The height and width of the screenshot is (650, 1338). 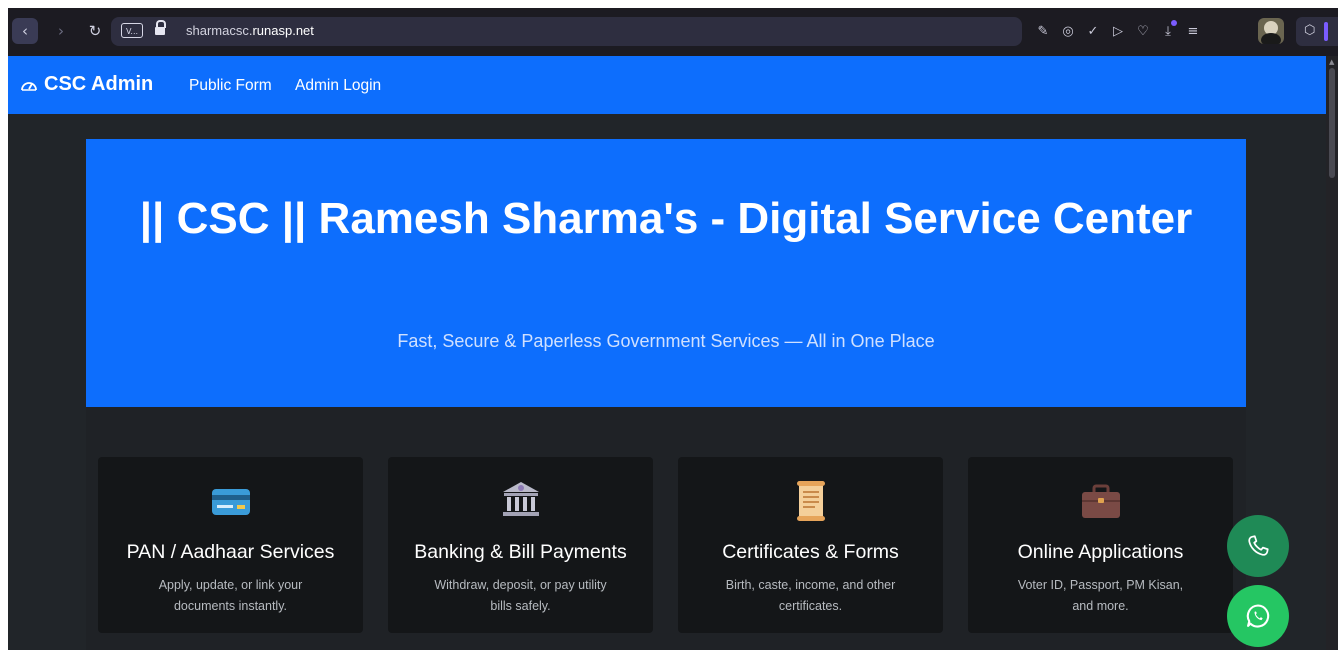 What do you see at coordinates (338, 86) in the screenshot?
I see `nav-admin-login: Admin Login` at bounding box center [338, 86].